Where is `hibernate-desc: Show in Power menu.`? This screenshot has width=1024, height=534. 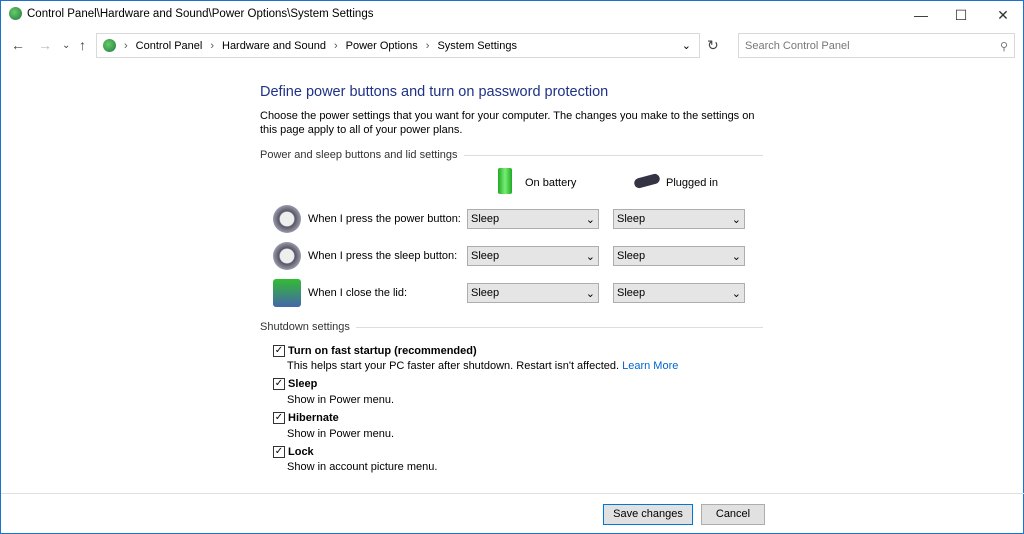 hibernate-desc: Show in Power menu. is located at coordinates (340, 434).